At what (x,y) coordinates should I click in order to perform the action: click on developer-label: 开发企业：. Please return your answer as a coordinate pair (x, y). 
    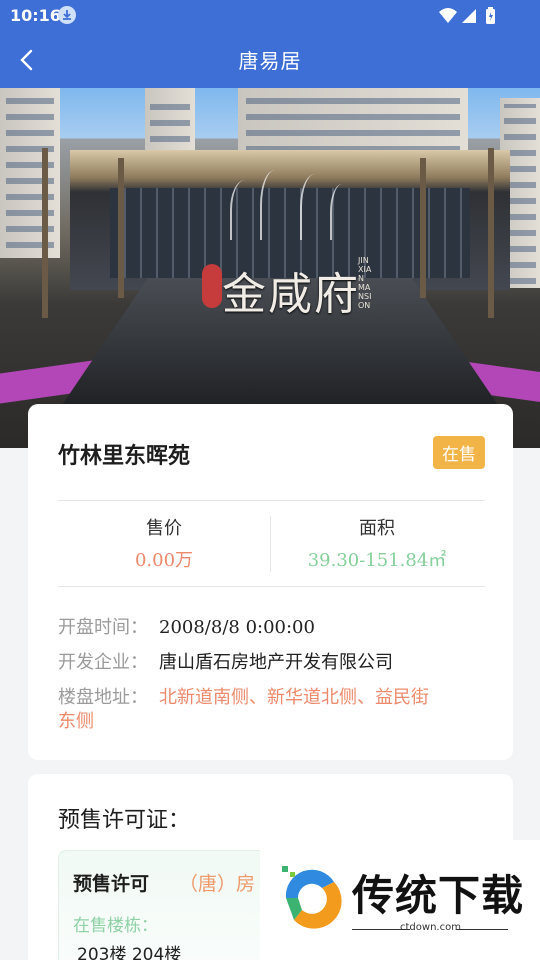
    Looking at the image, I should click on (103, 662).